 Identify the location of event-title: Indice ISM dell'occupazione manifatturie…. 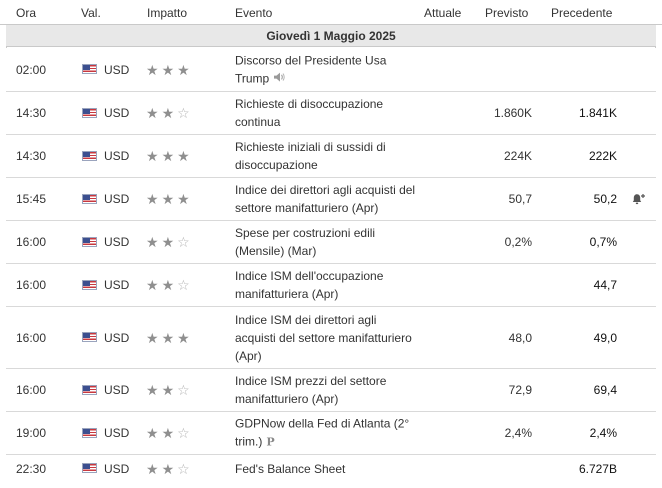
(309, 285).